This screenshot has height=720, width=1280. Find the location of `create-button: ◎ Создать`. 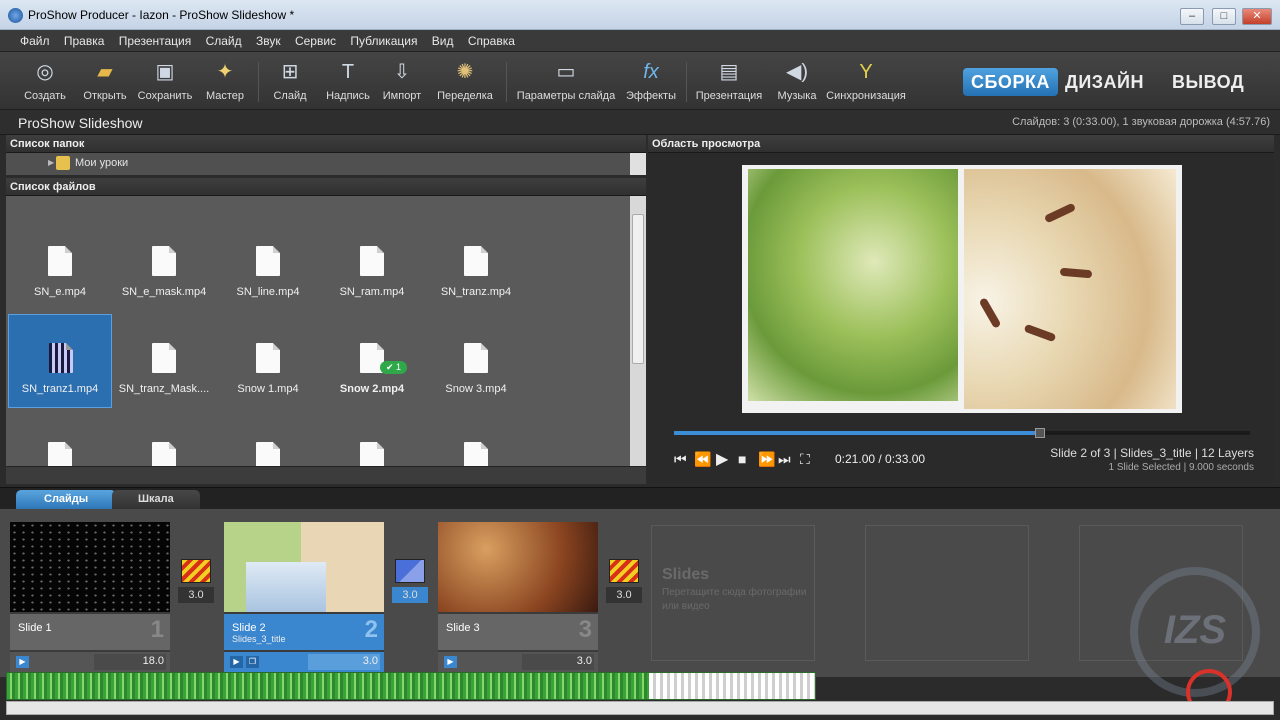

create-button: ◎ Создать is located at coordinates (45, 80).